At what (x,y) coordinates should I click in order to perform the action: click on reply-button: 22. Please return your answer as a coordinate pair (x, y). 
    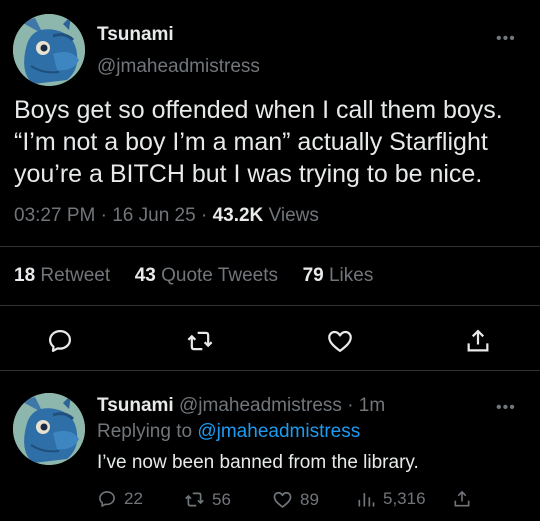
    Looking at the image, I should click on (120, 499).